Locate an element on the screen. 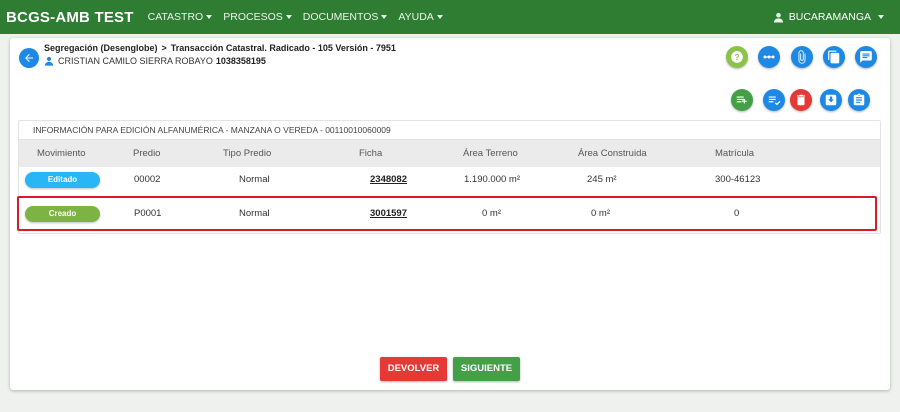  menu-procesos-label: PROCESOS is located at coordinates (253, 17).